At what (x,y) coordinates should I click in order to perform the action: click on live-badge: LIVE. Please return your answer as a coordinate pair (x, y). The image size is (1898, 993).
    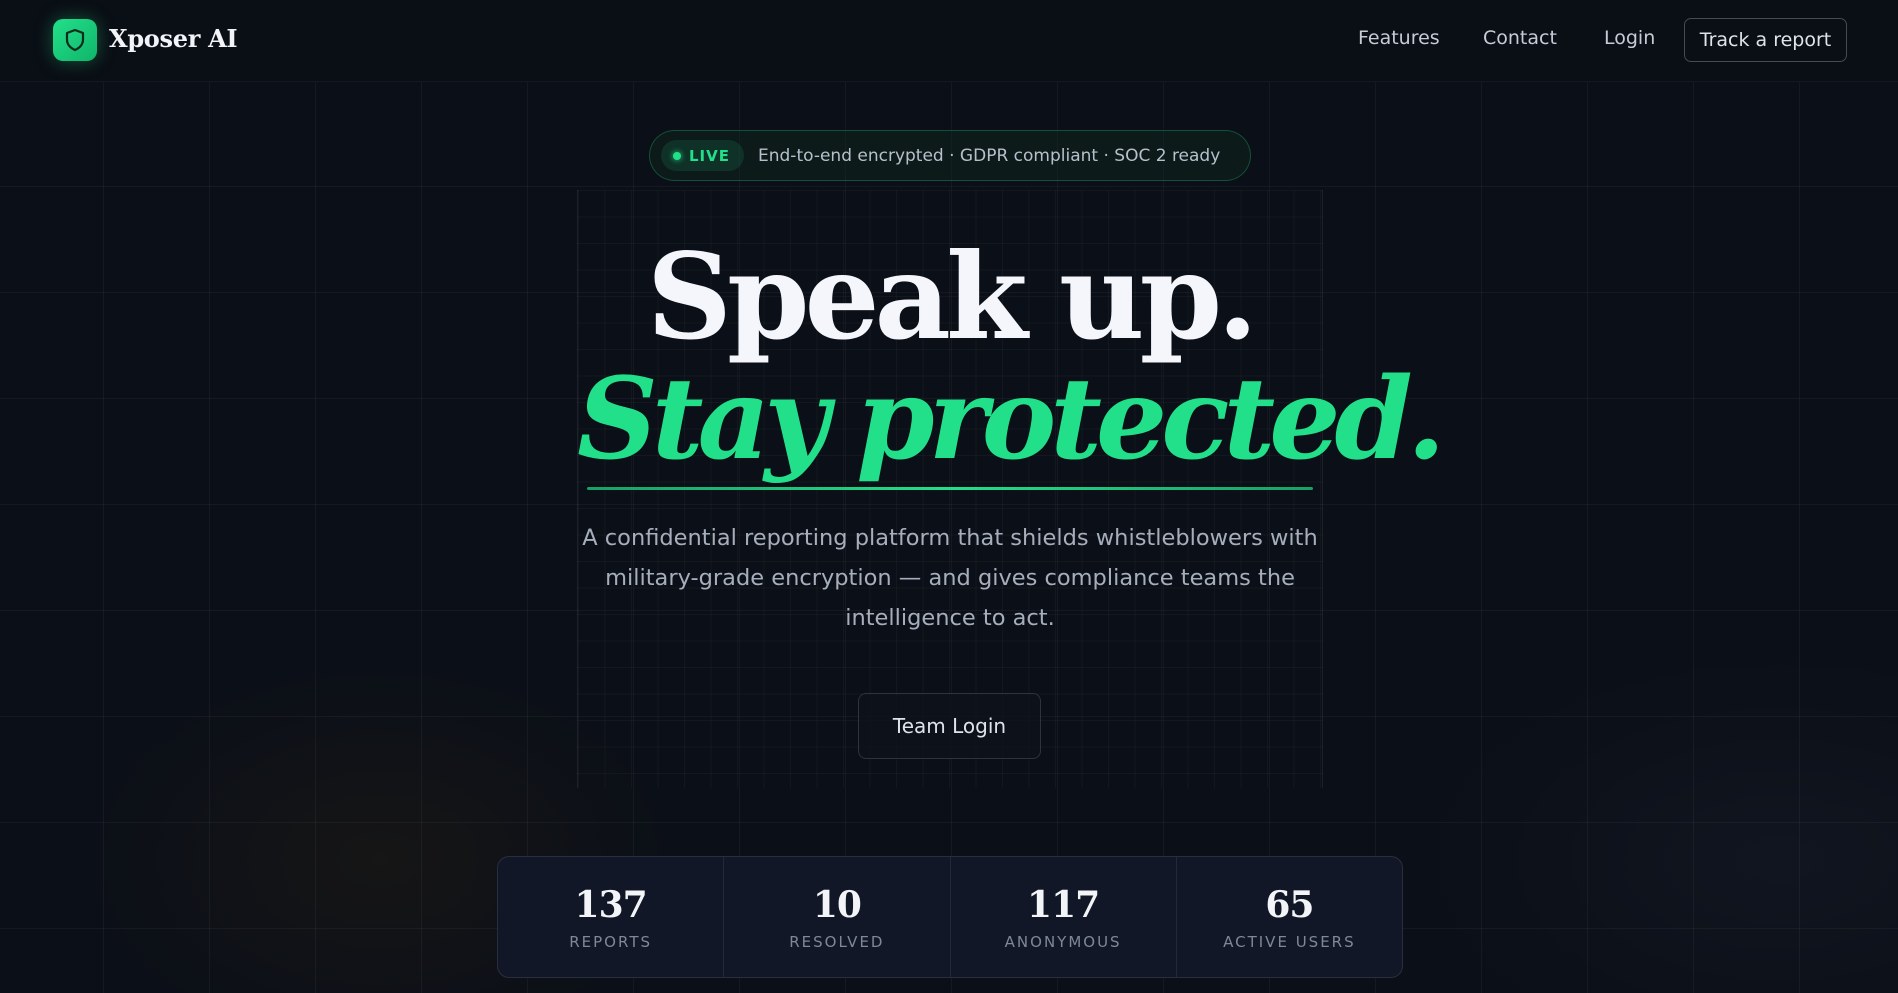
    Looking at the image, I should click on (702, 155).